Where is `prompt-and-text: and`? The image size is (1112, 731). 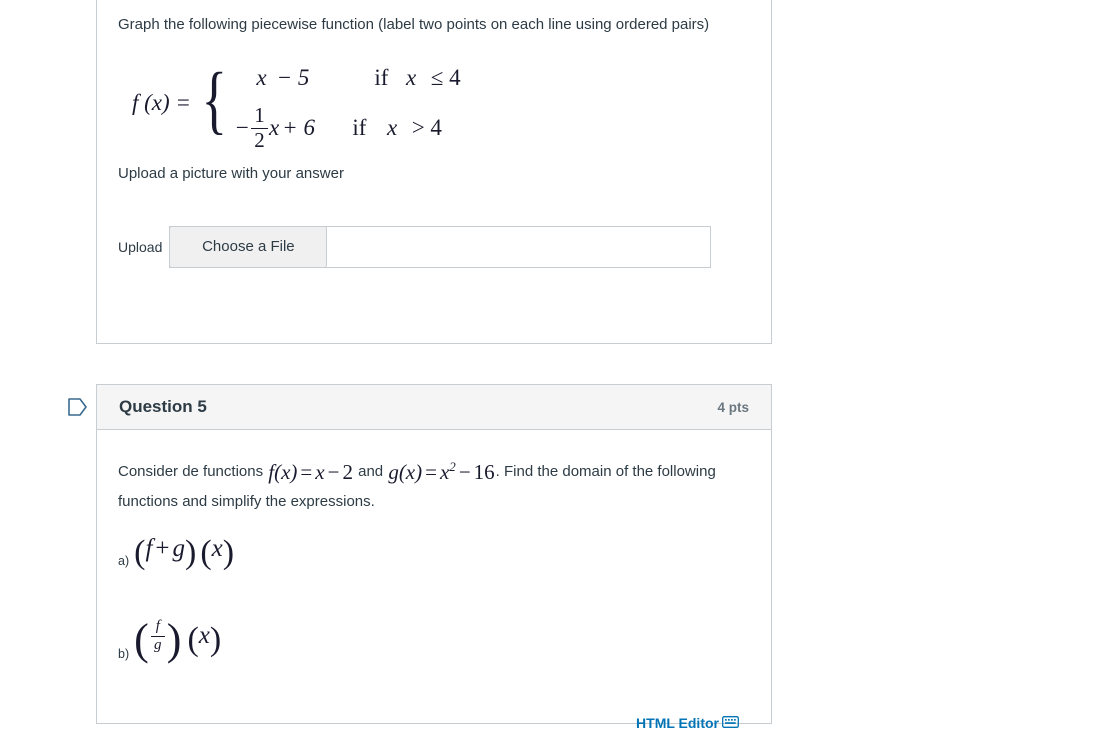 prompt-and-text: and is located at coordinates (370, 471).